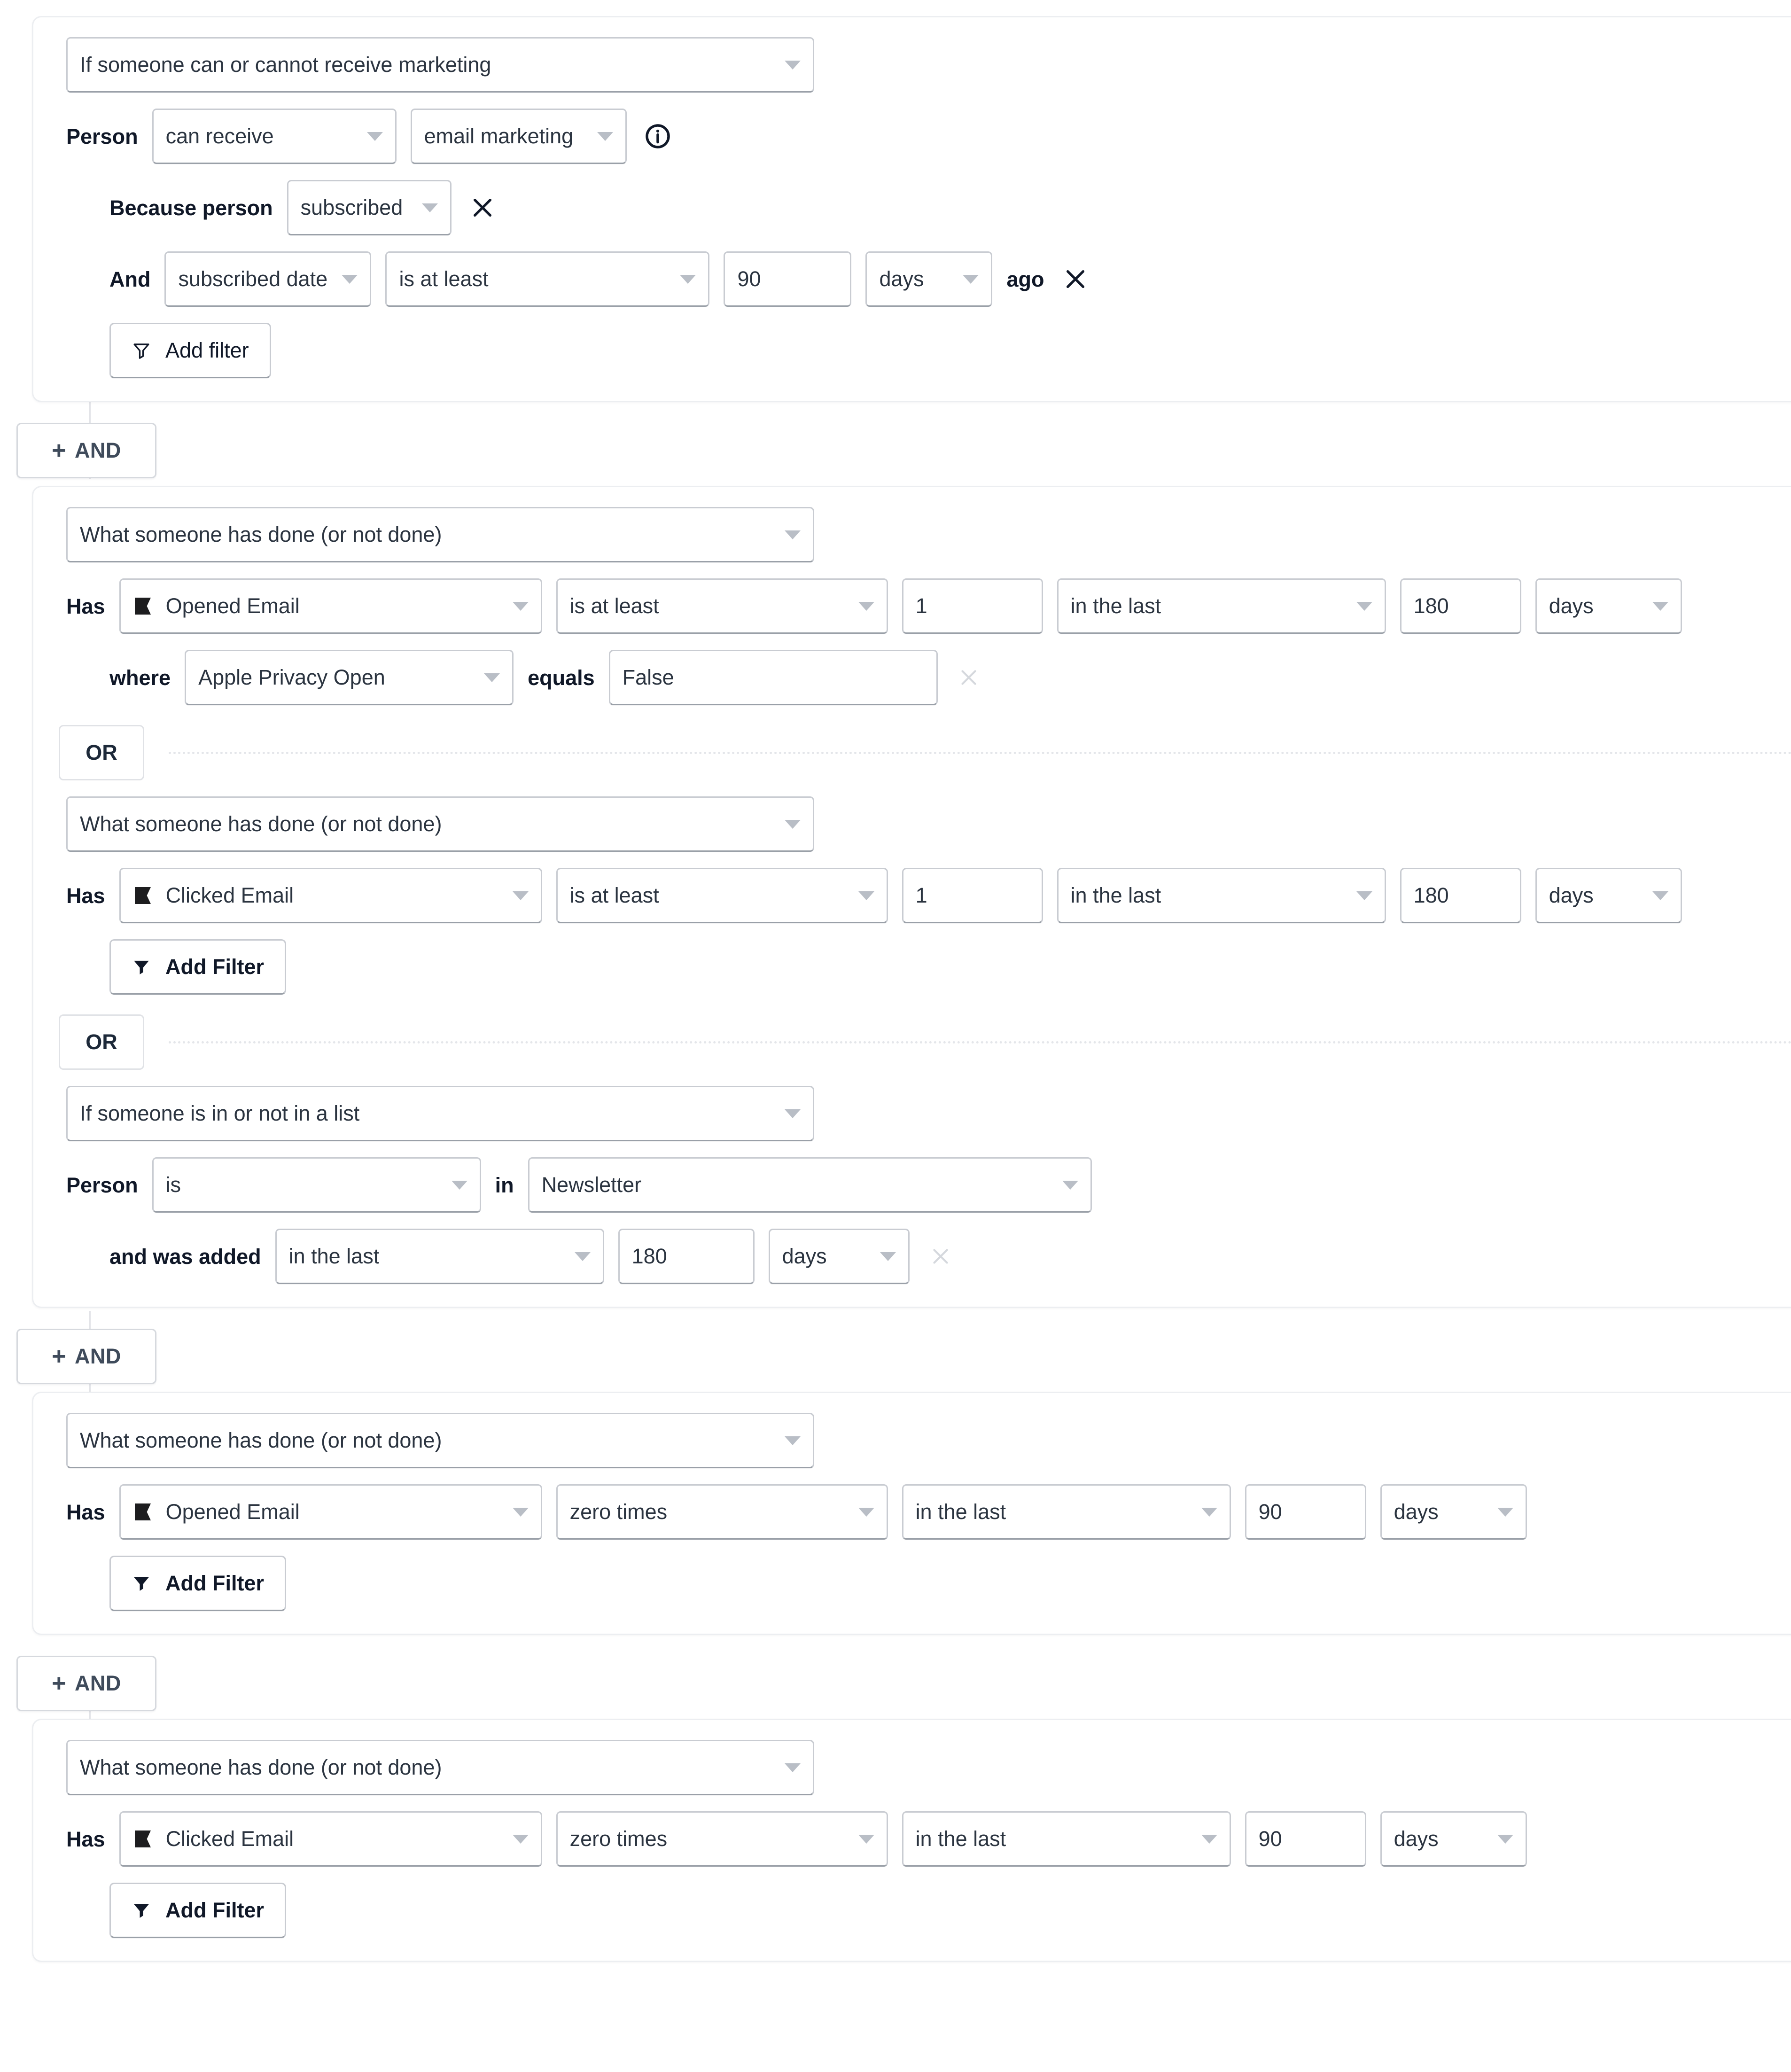 The width and height of the screenshot is (1791, 2072). Describe the element at coordinates (561, 677) in the screenshot. I see `equals-label: equals` at that location.